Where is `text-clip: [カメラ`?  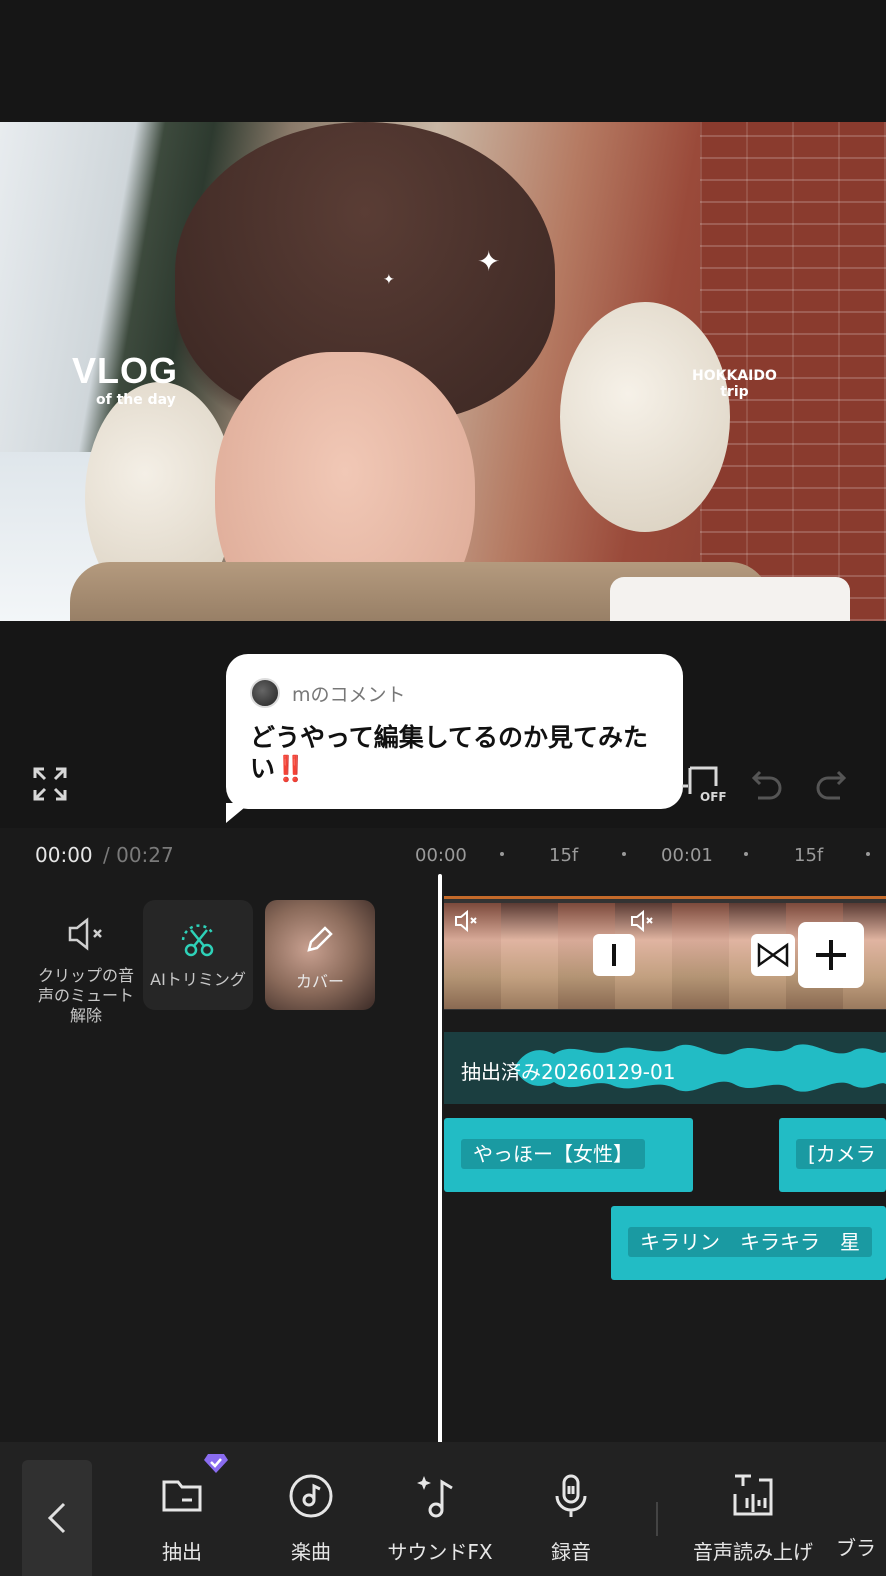 text-clip: [カメラ is located at coordinates (832, 1155).